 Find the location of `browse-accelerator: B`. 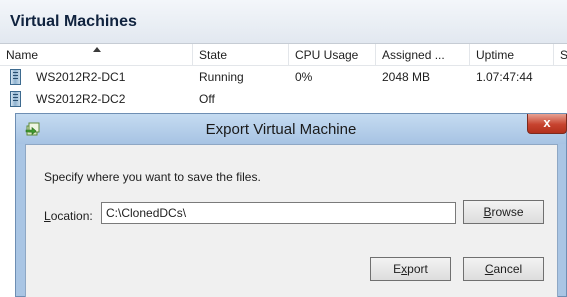

browse-accelerator: B is located at coordinates (487, 212).